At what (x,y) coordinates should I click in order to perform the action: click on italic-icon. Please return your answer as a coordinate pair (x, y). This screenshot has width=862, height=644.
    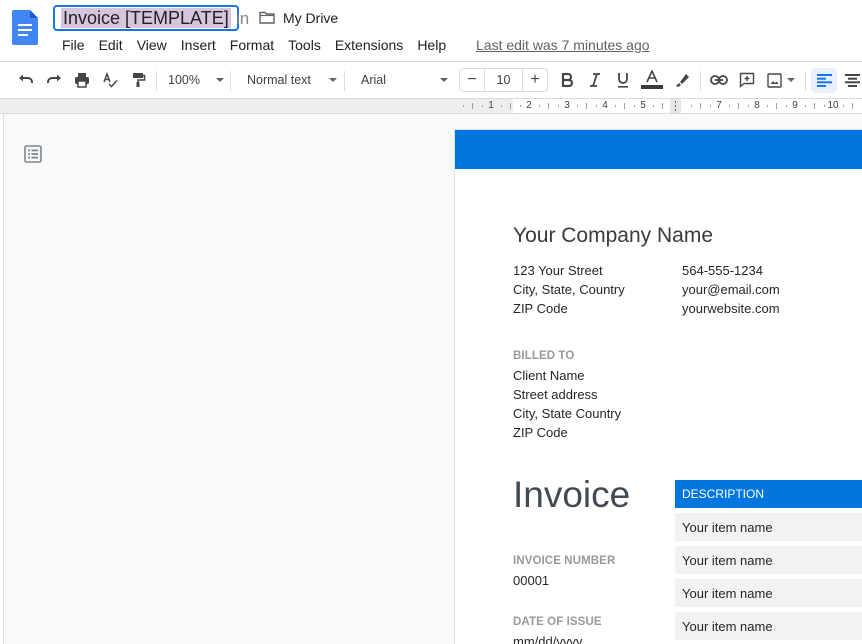
    Looking at the image, I should click on (595, 80).